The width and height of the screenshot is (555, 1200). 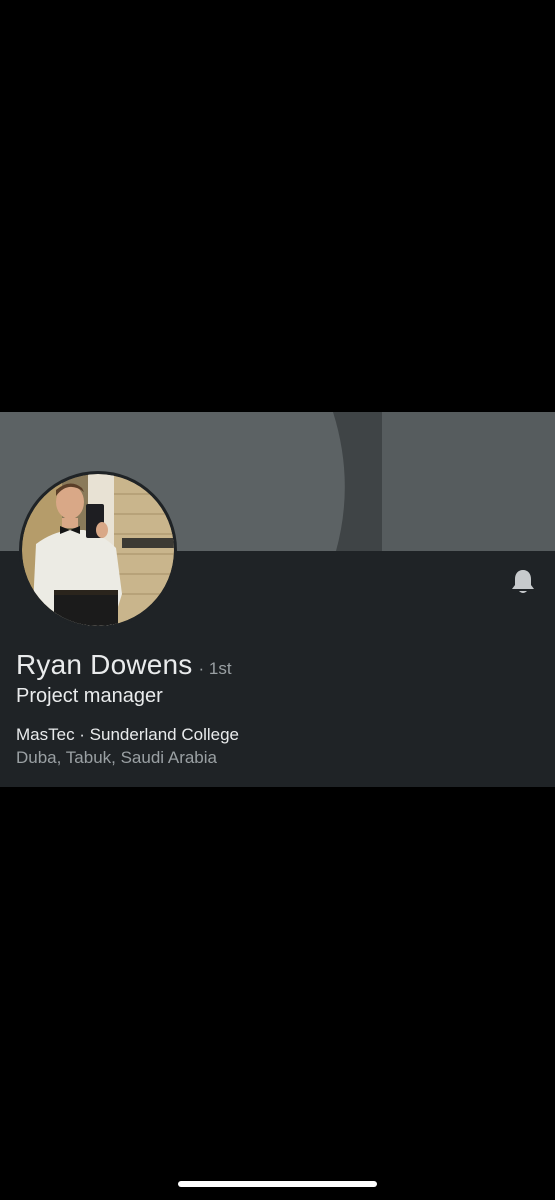 I want to click on avatar, so click(x=98, y=550).